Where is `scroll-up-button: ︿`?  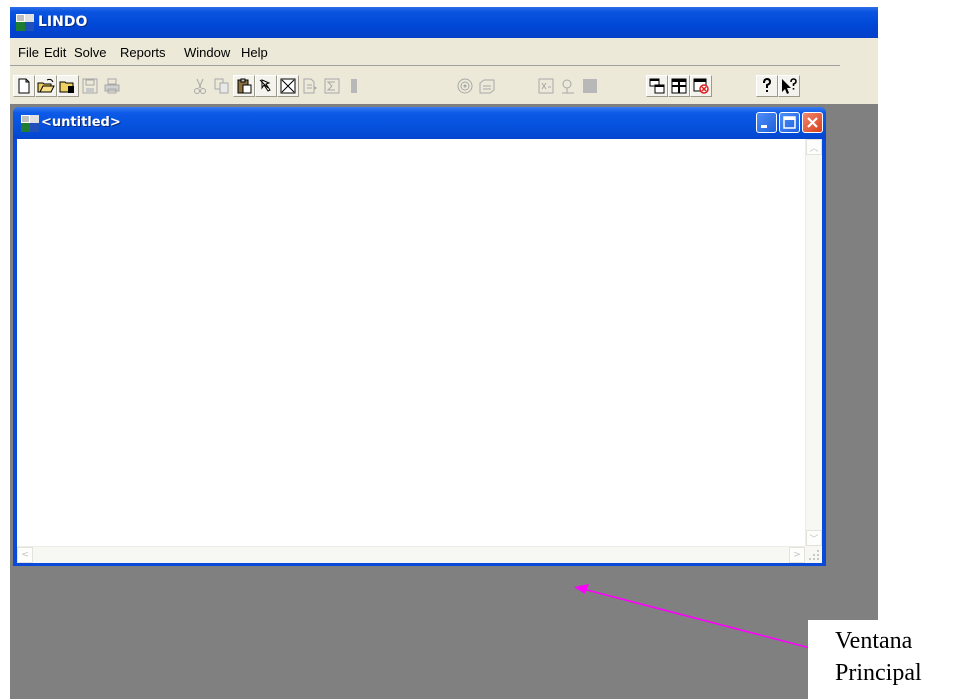
scroll-up-button: ︿ is located at coordinates (814, 147).